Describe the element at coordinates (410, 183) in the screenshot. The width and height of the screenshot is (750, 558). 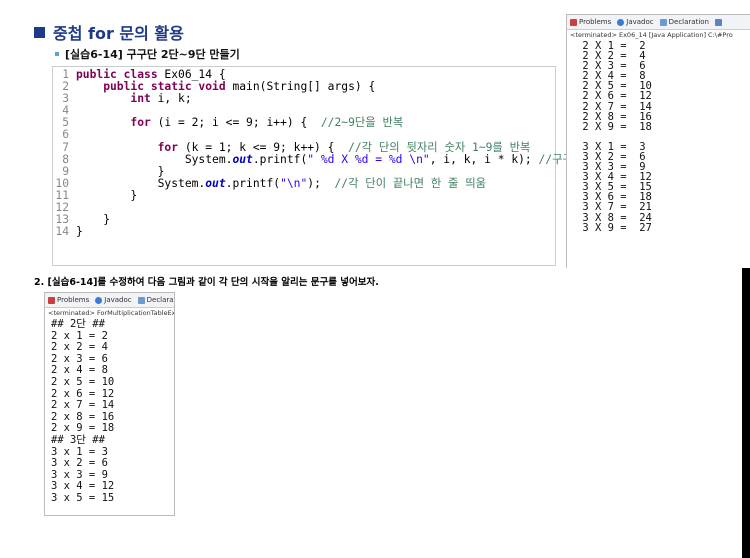
I see `code-token: //각 단이 끝나면 한 줄 띄움` at that location.